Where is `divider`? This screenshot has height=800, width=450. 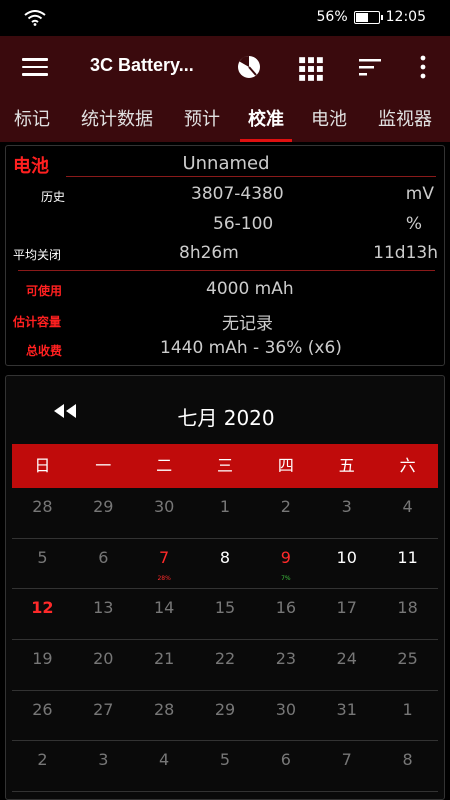
divider is located at coordinates (251, 176).